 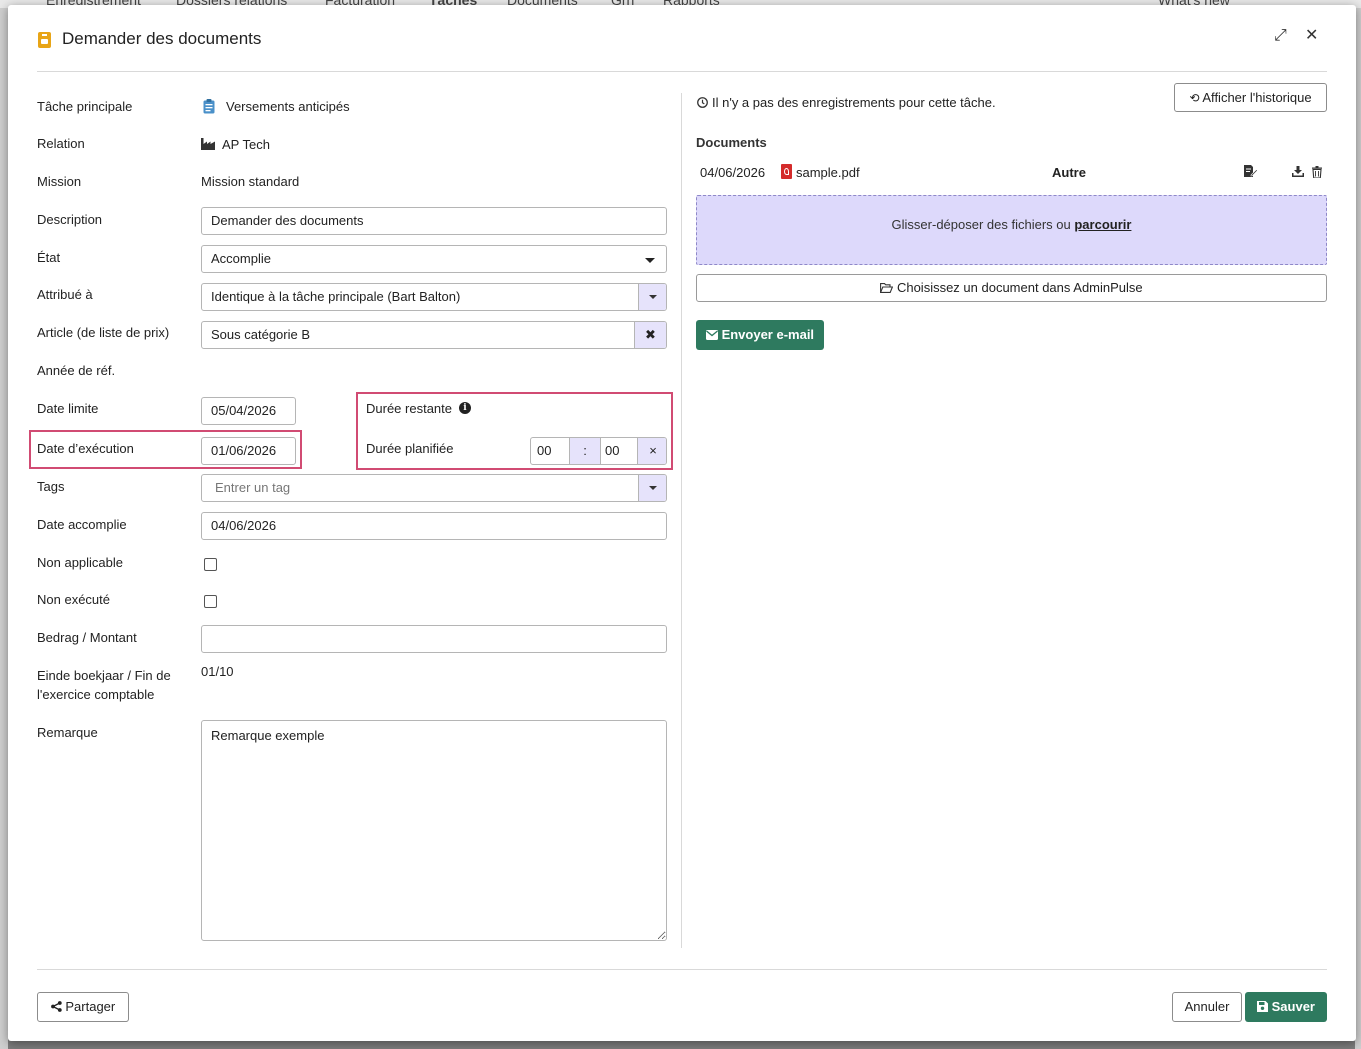 I want to click on edit-document-icon, so click(x=1250, y=171).